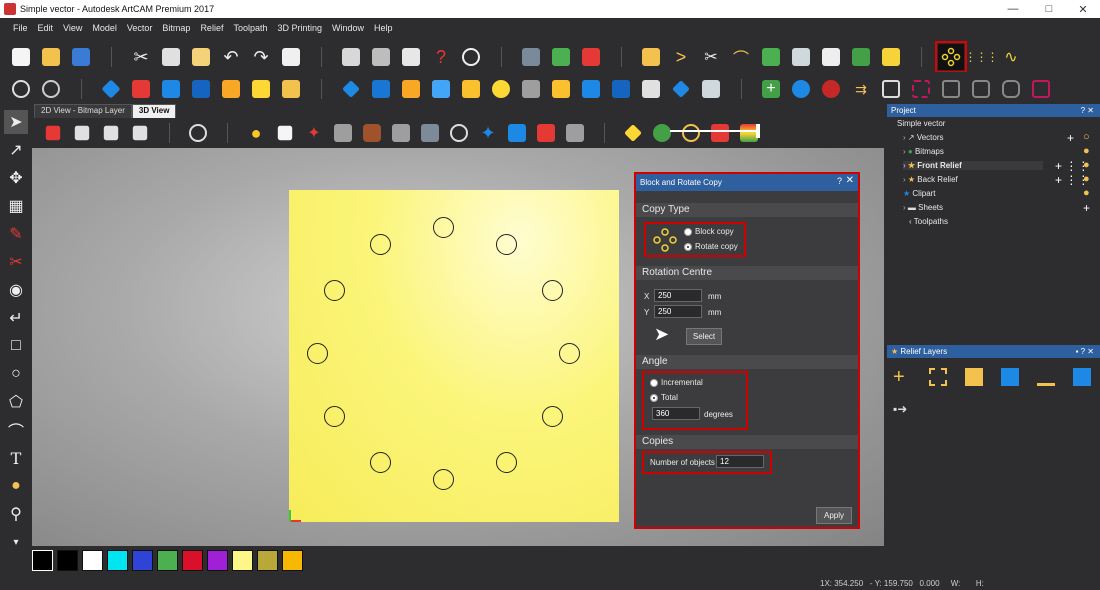  What do you see at coordinates (923, 207) in the screenshot?
I see `tree-item-sheets: › ▬ Sheets` at bounding box center [923, 207].